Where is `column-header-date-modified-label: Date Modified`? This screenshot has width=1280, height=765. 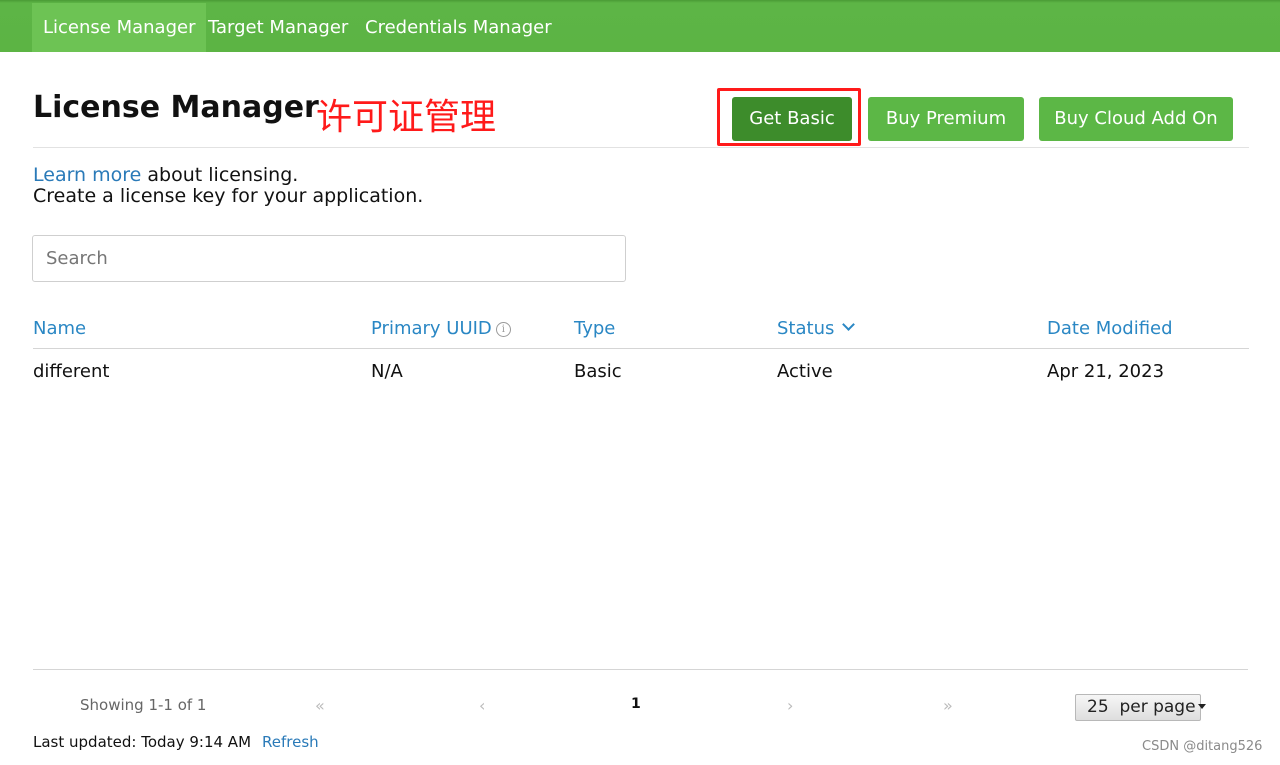 column-header-date-modified-label: Date Modified is located at coordinates (1110, 328).